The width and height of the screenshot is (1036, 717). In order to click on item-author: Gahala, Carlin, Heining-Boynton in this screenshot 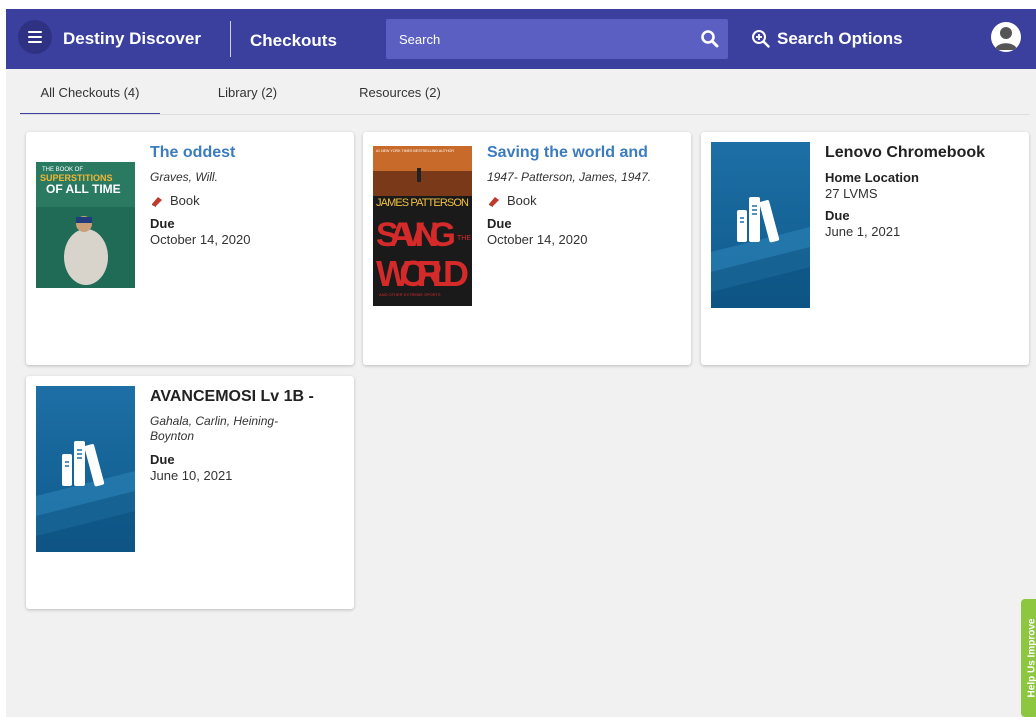, I will do `click(214, 428)`.